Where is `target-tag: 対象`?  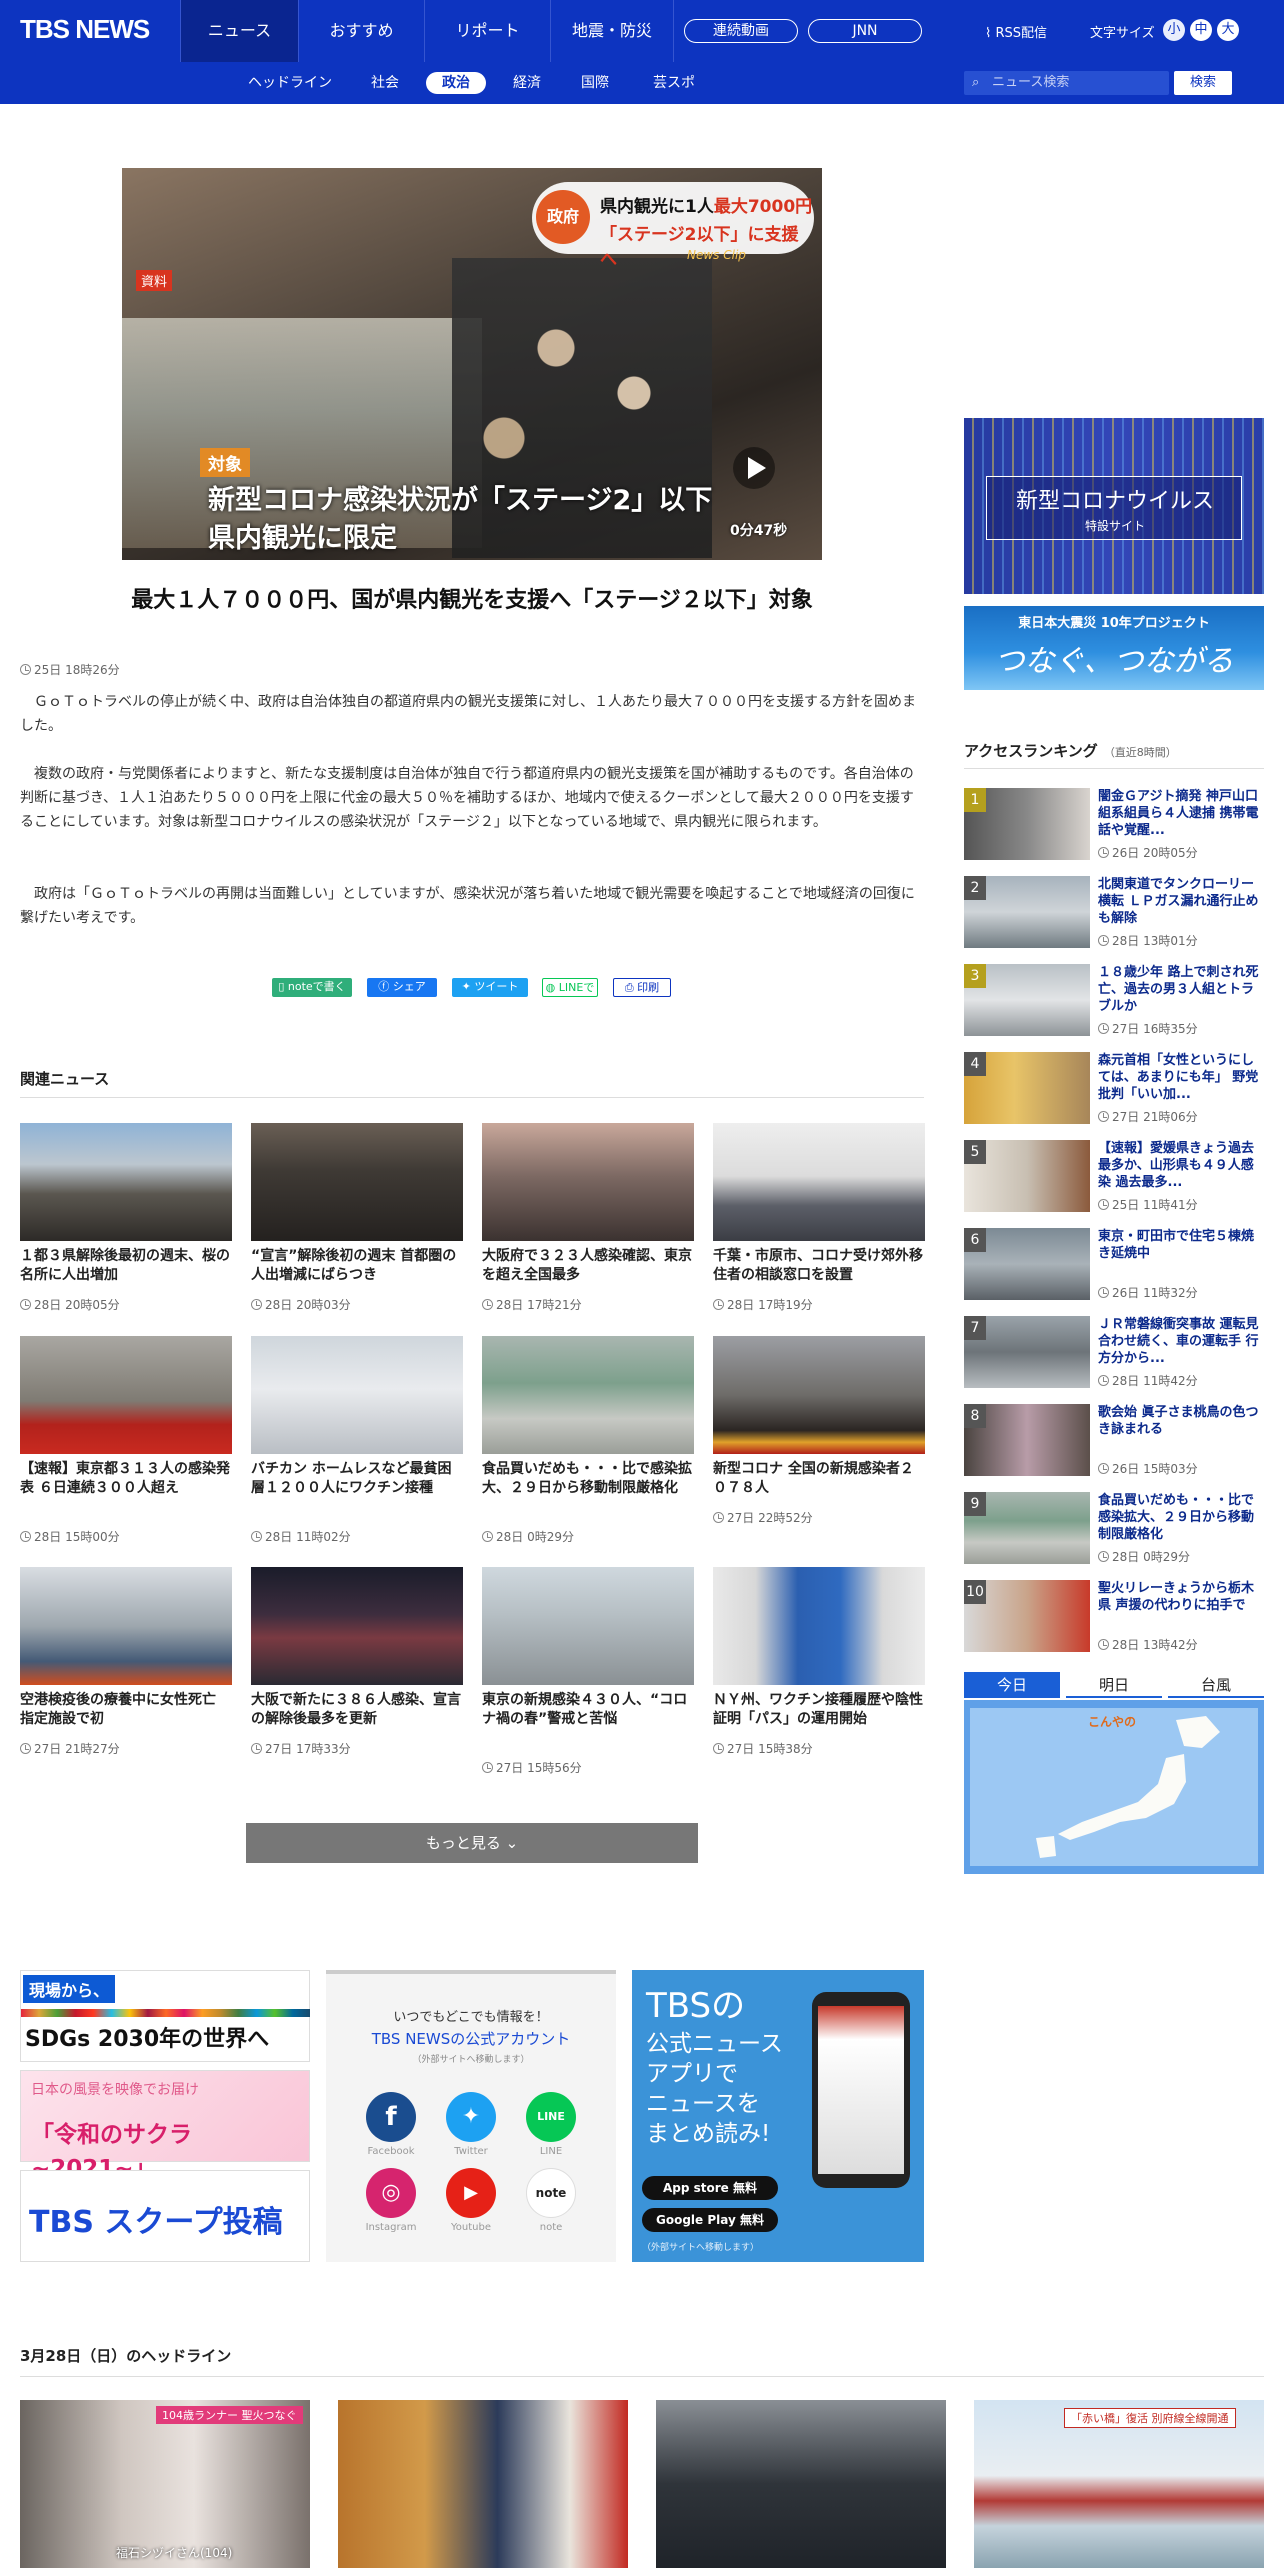
target-tag: 対象 is located at coordinates (225, 462).